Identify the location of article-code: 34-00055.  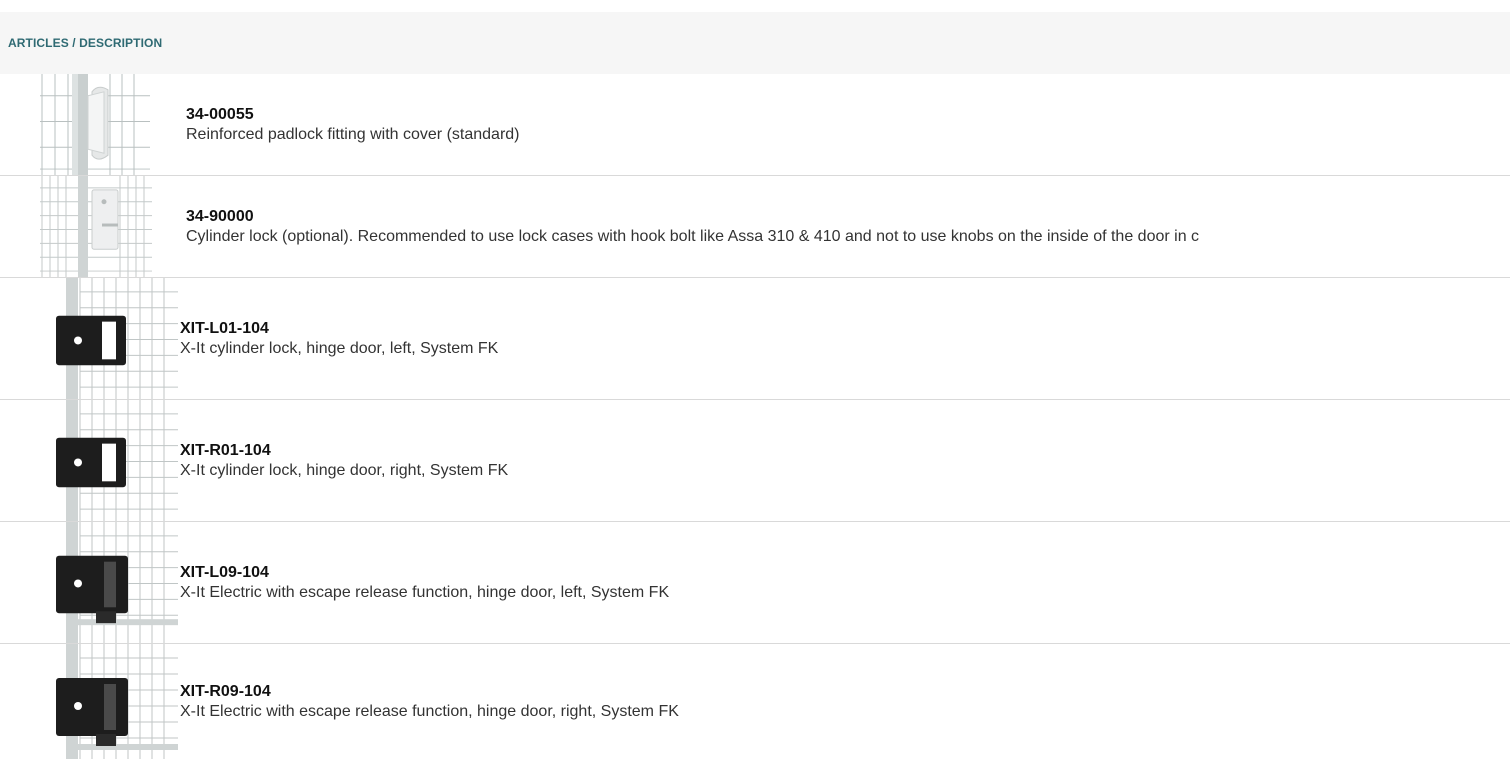
(220, 114).